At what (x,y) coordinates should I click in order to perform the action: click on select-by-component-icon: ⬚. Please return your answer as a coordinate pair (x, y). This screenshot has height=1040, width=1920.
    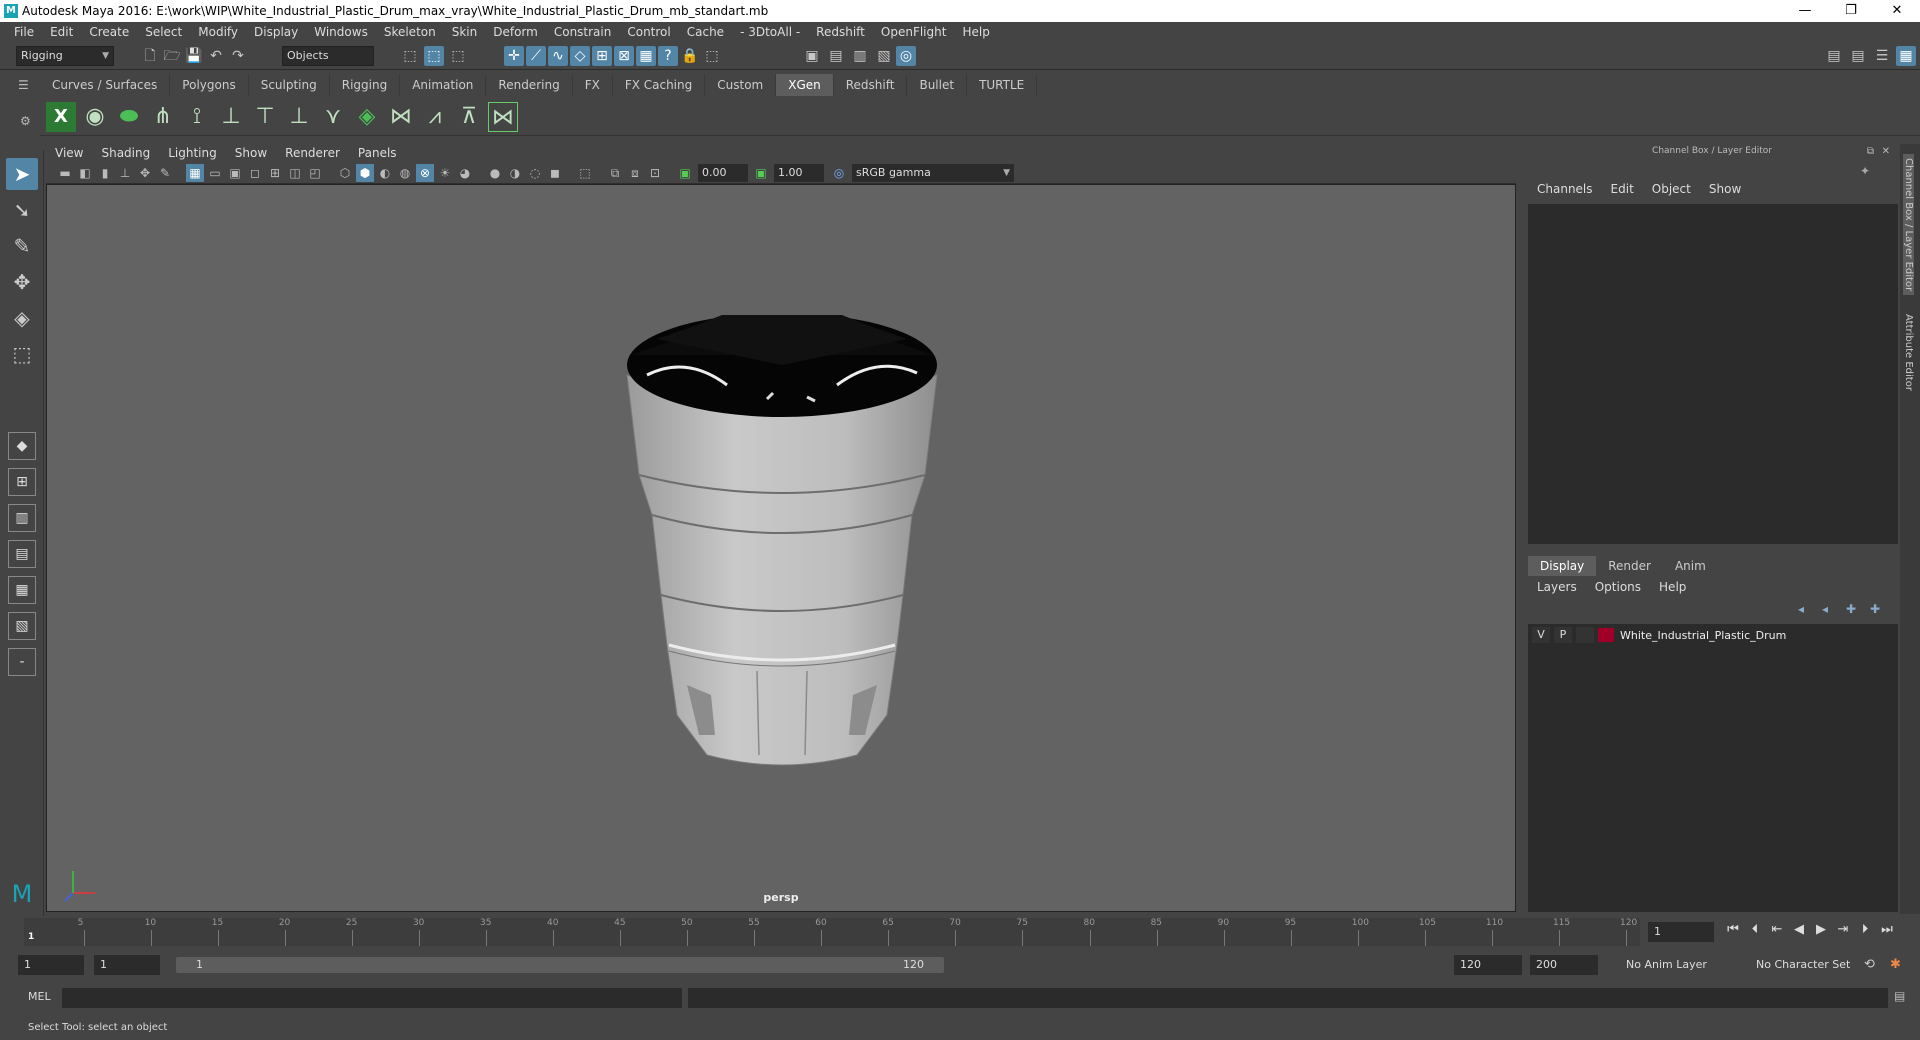
    Looking at the image, I should click on (458, 56).